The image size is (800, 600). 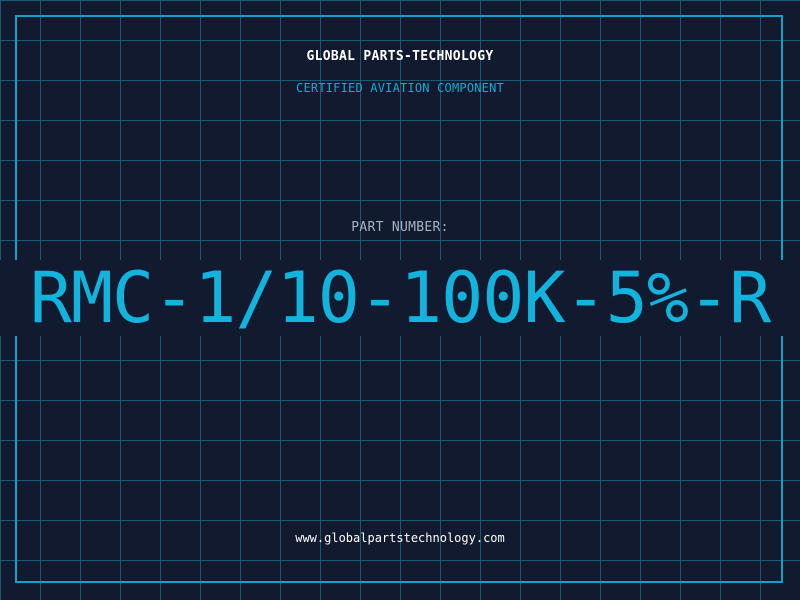 I want to click on part-number-value: RMC-1/10-100K-5%-R, so click(x=400, y=298).